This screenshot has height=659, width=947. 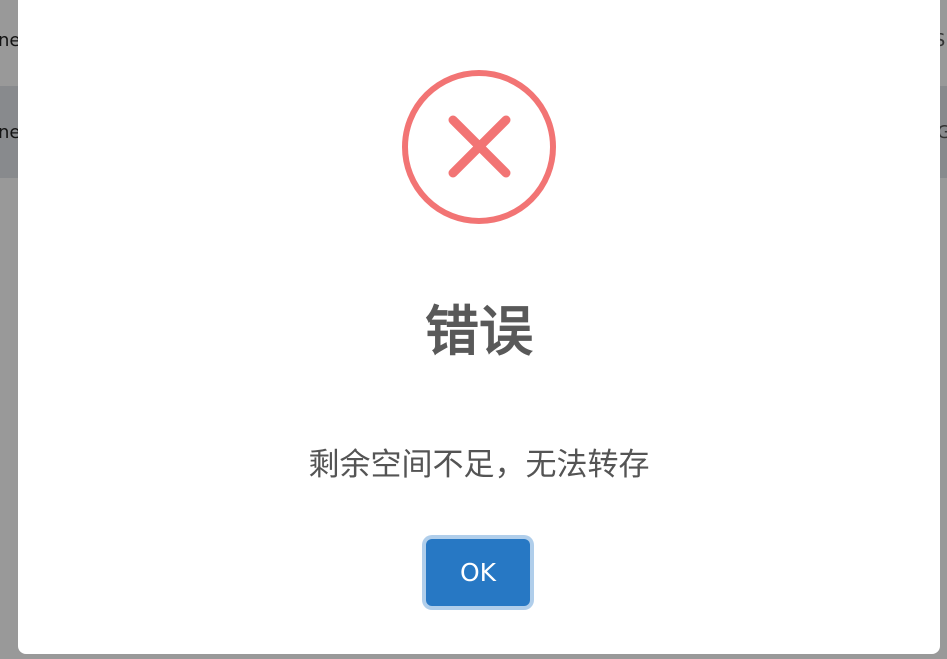 I want to click on dialog-title: 错误, so click(x=479, y=331).